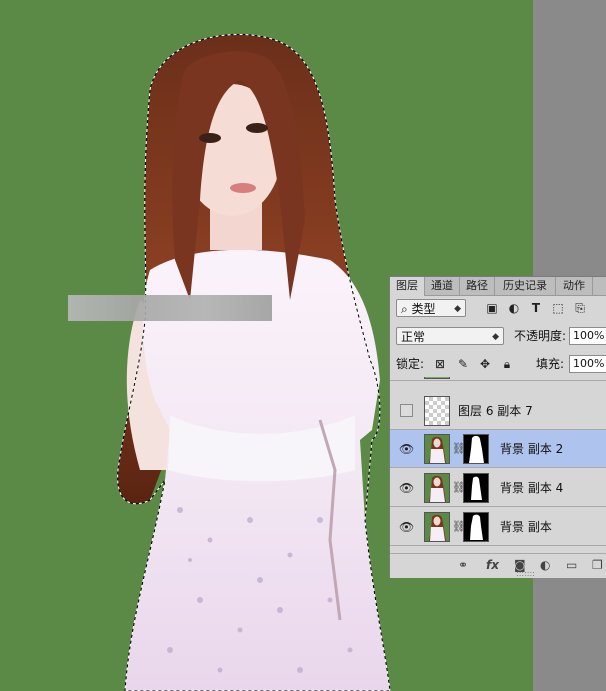 This screenshot has height=691, width=606. Describe the element at coordinates (440, 364) in the screenshot. I see `lock-transparent-icon: ⊠` at that location.